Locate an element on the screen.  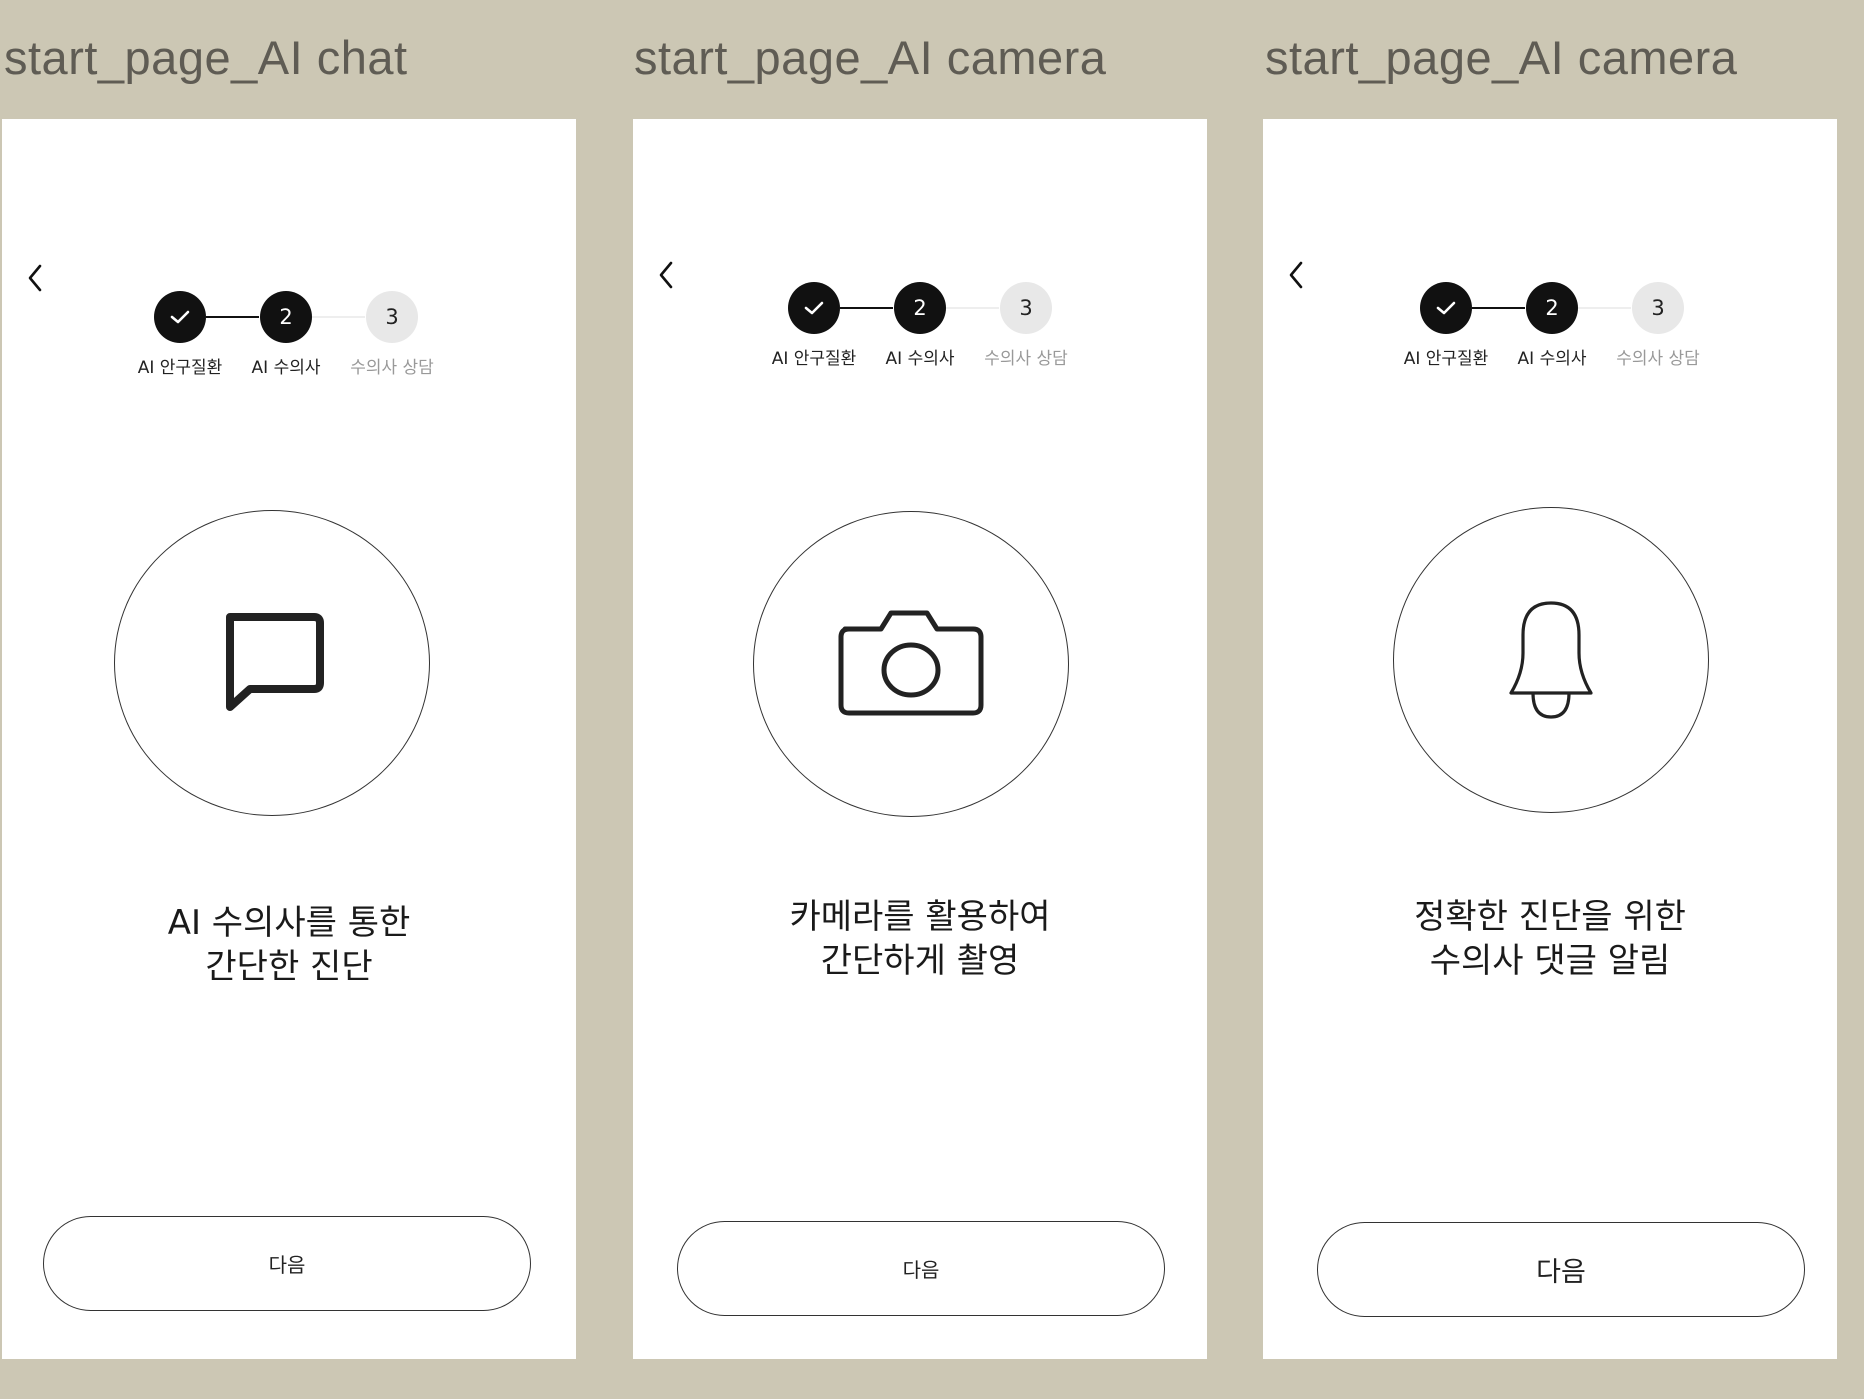
caption-line-1: AI 수의사를 통한 is located at coordinates (289, 923).